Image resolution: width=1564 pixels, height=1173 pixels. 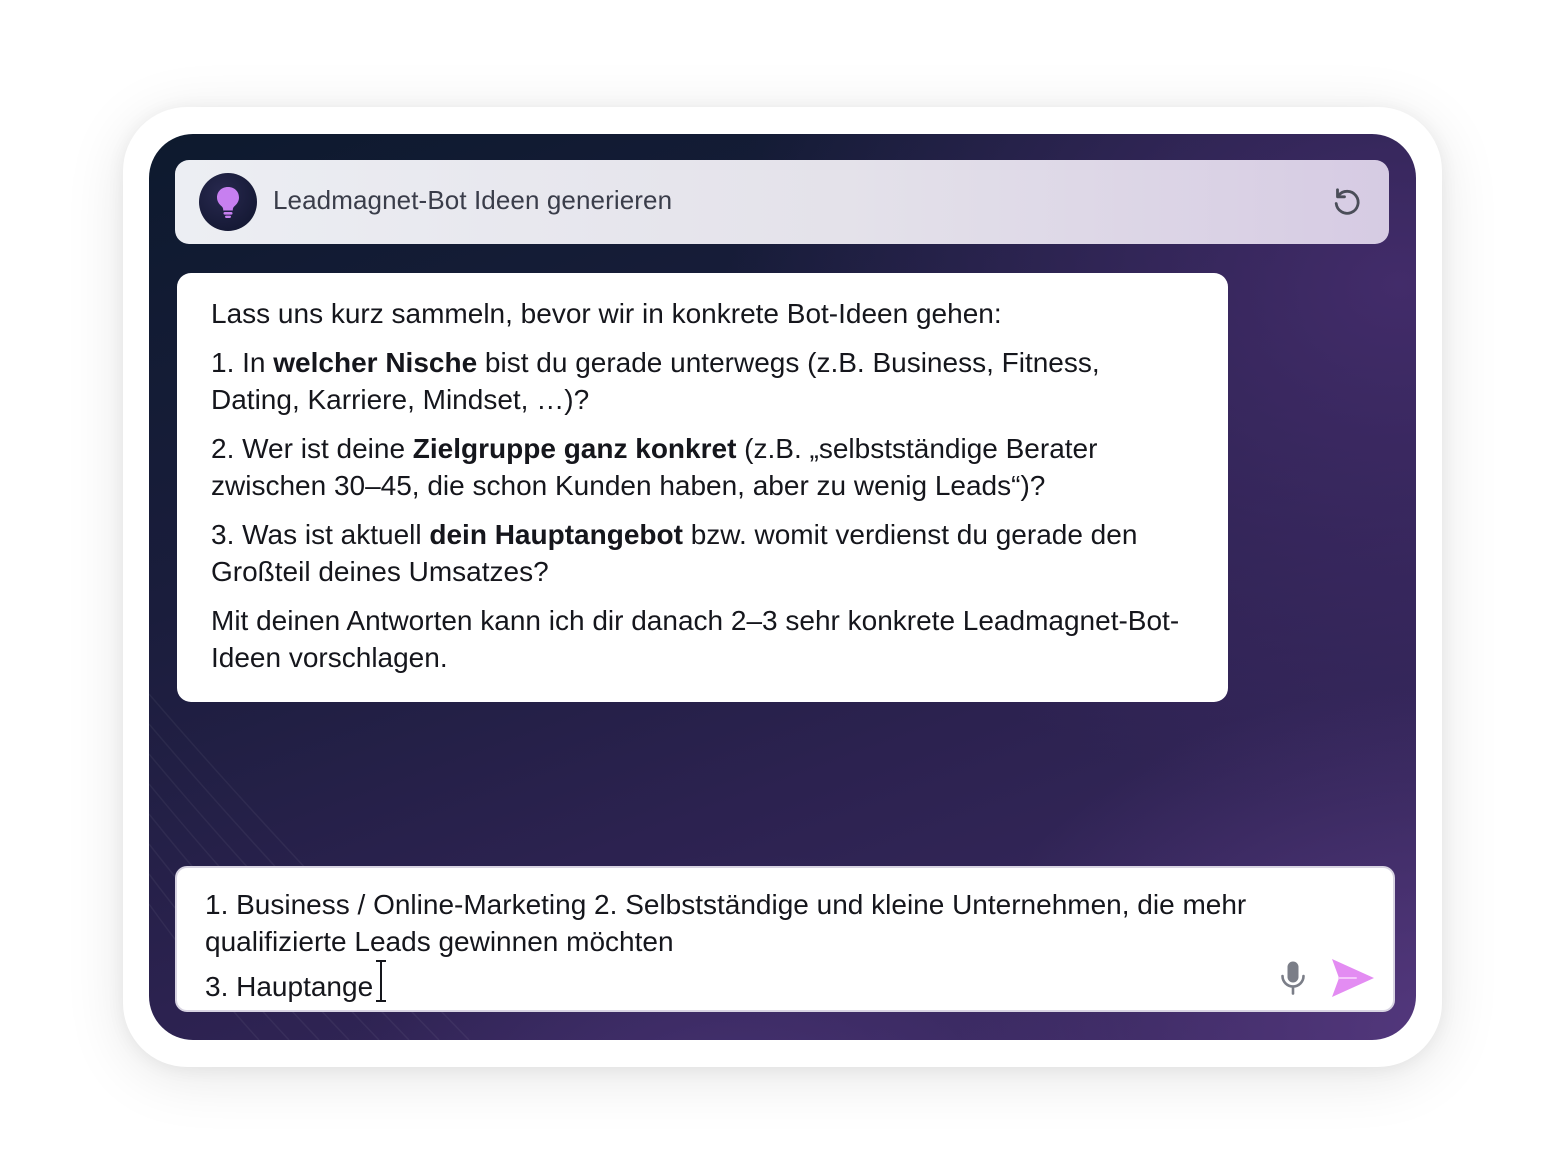 What do you see at coordinates (782, 202) in the screenshot?
I see `chat-header: Leadmagnet-Bot Ideen generieren` at bounding box center [782, 202].